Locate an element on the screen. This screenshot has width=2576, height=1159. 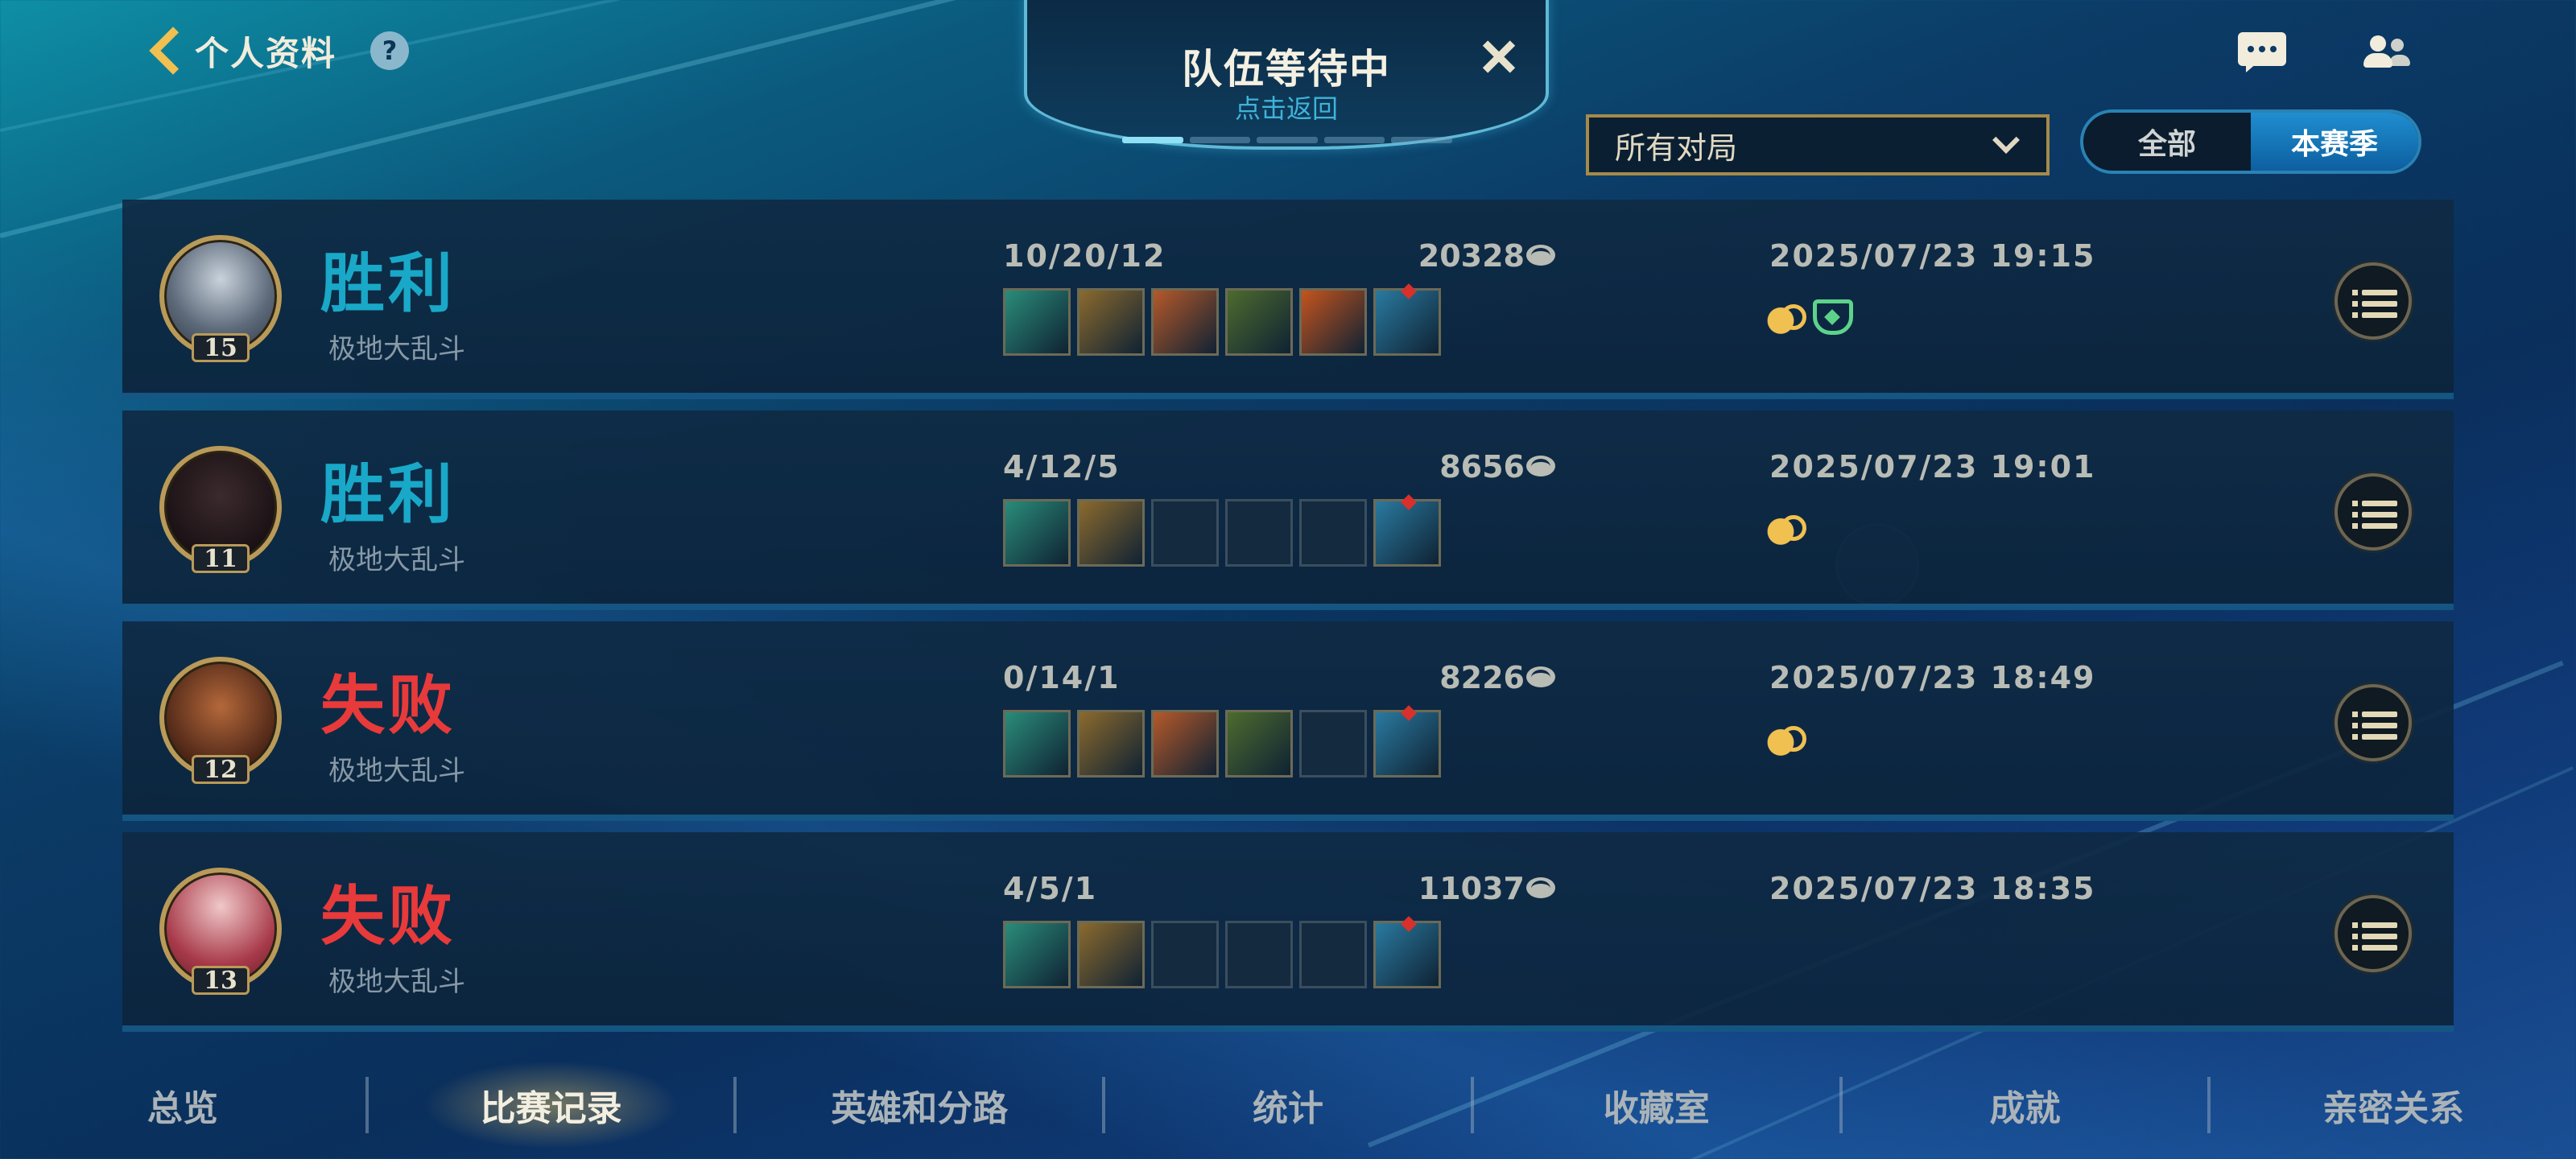
gold-earned: 20328 is located at coordinates (1422, 256).